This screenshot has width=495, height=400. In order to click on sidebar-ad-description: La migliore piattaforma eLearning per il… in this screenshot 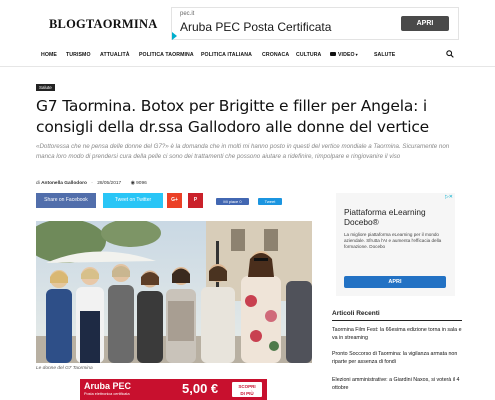, I will do `click(393, 241)`.